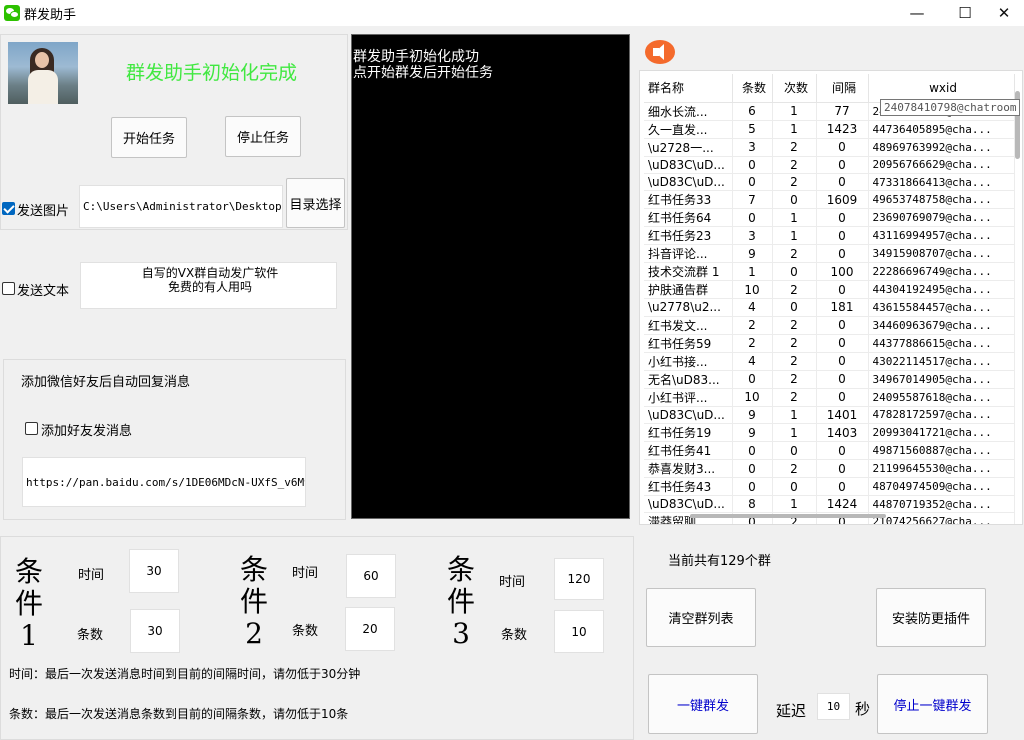  What do you see at coordinates (315, 203) in the screenshot?
I see `directory-select-button: 目录选择` at bounding box center [315, 203].